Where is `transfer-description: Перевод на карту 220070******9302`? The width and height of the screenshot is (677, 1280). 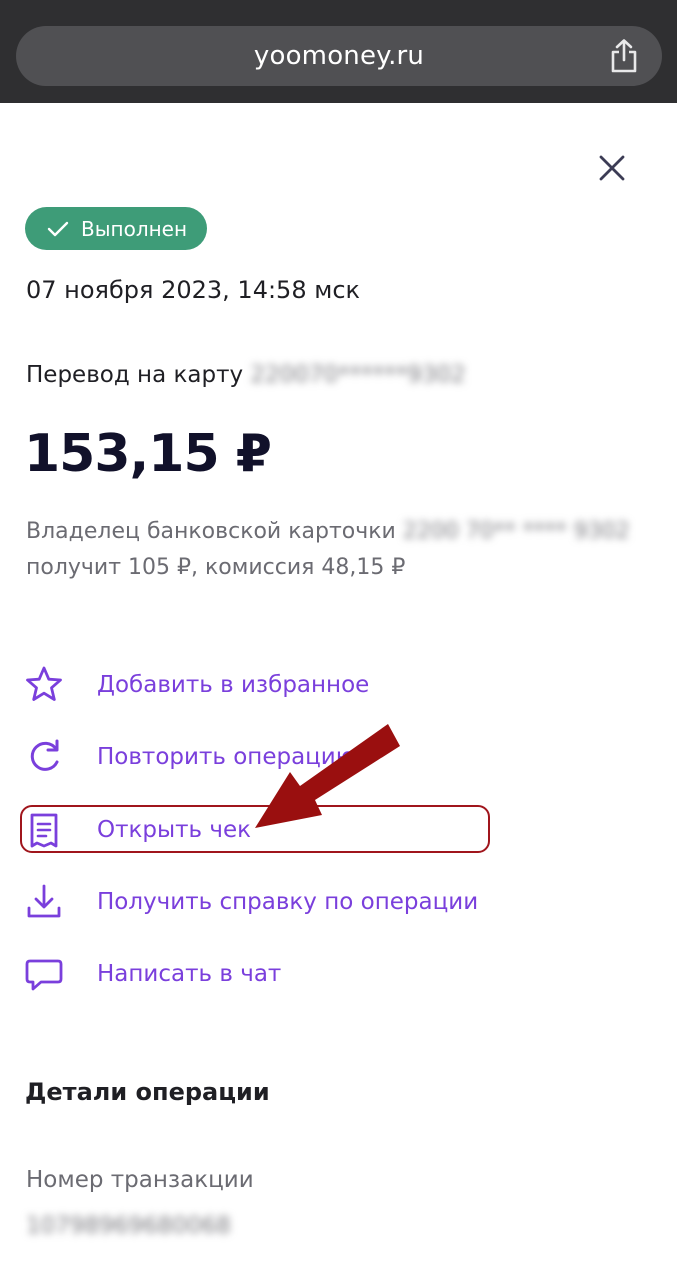 transfer-description: Перевод на карту 220070******9302 is located at coordinates (246, 375).